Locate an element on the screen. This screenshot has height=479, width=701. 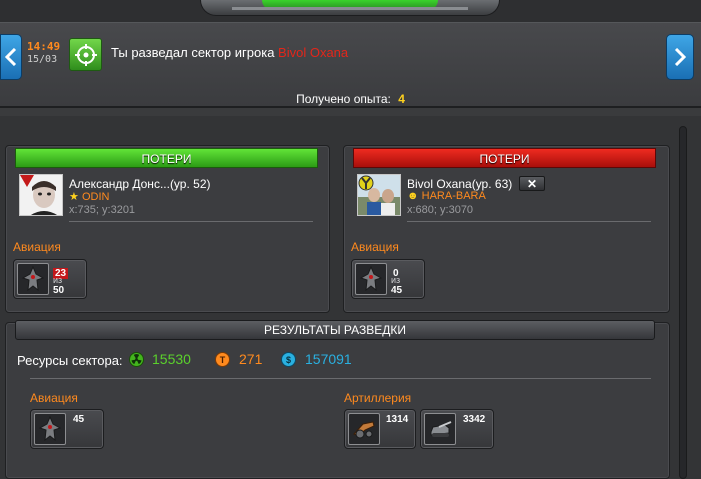
credits-icon: $ is located at coordinates (288, 359).